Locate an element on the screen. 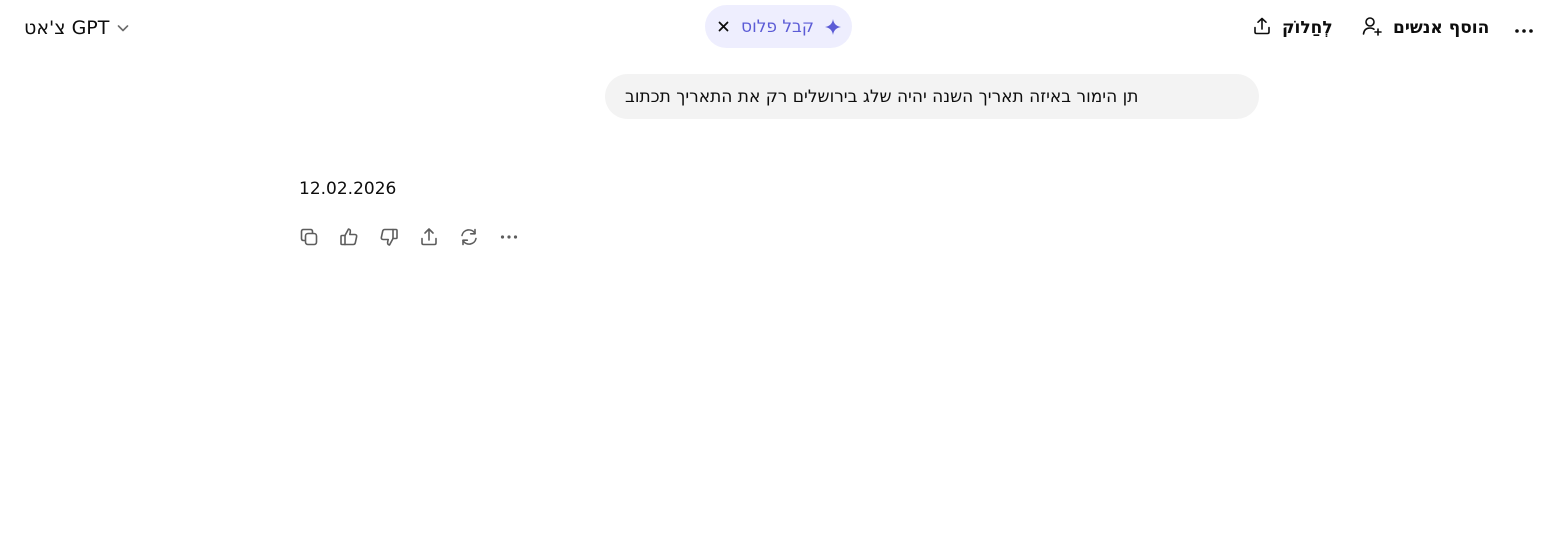 This screenshot has width=1557, height=535. thumbs-down-icon is located at coordinates (389, 237).